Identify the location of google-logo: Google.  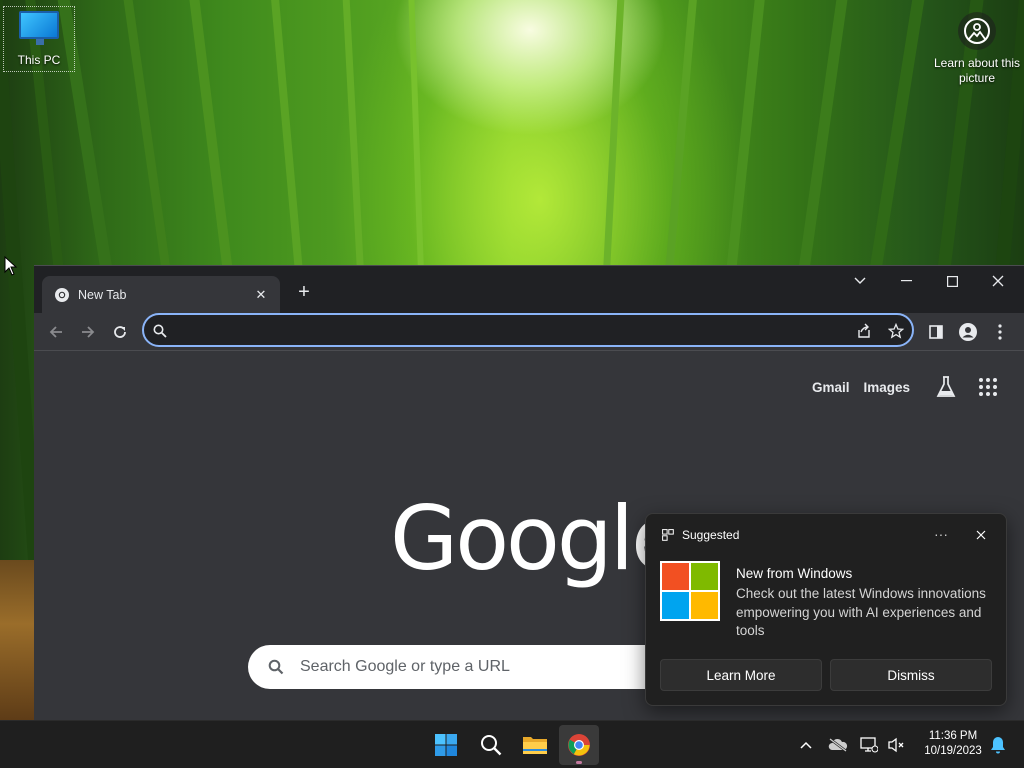
(537, 538).